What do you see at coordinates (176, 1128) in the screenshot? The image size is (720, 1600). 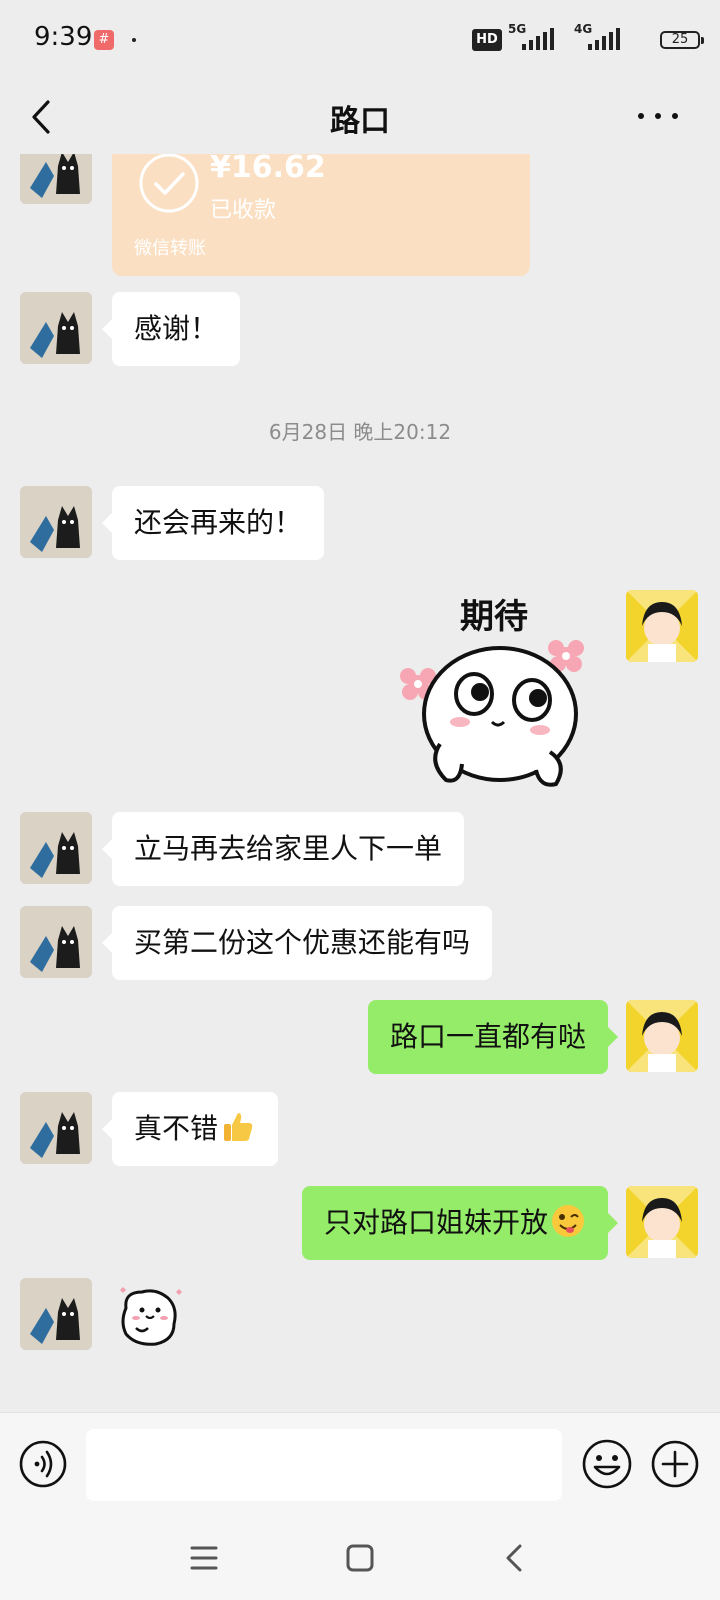 I see `message-text: 真不错` at bounding box center [176, 1128].